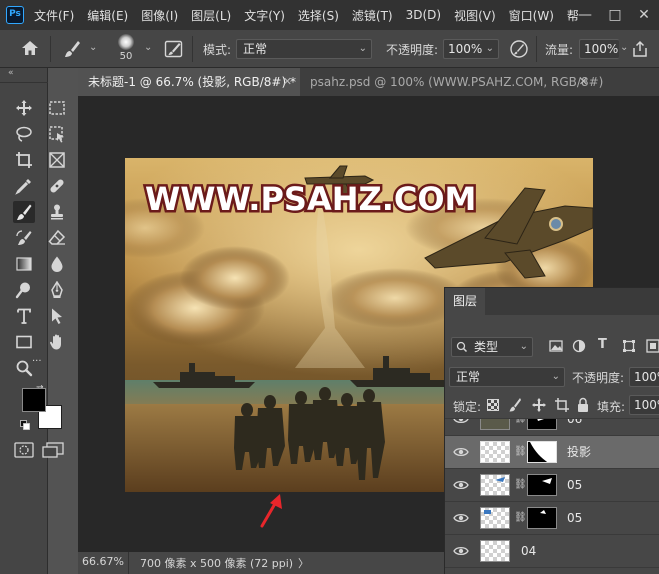  I want to click on home-icon, so click(31, 49).